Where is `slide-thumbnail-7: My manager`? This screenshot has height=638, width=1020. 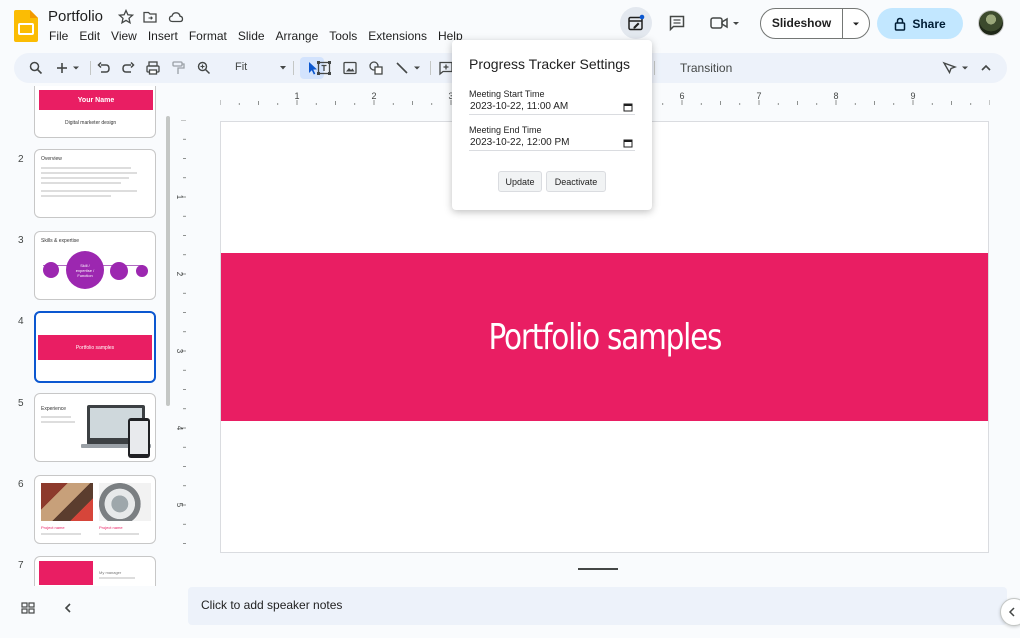
slide-thumbnail-7: My manager is located at coordinates (95, 571).